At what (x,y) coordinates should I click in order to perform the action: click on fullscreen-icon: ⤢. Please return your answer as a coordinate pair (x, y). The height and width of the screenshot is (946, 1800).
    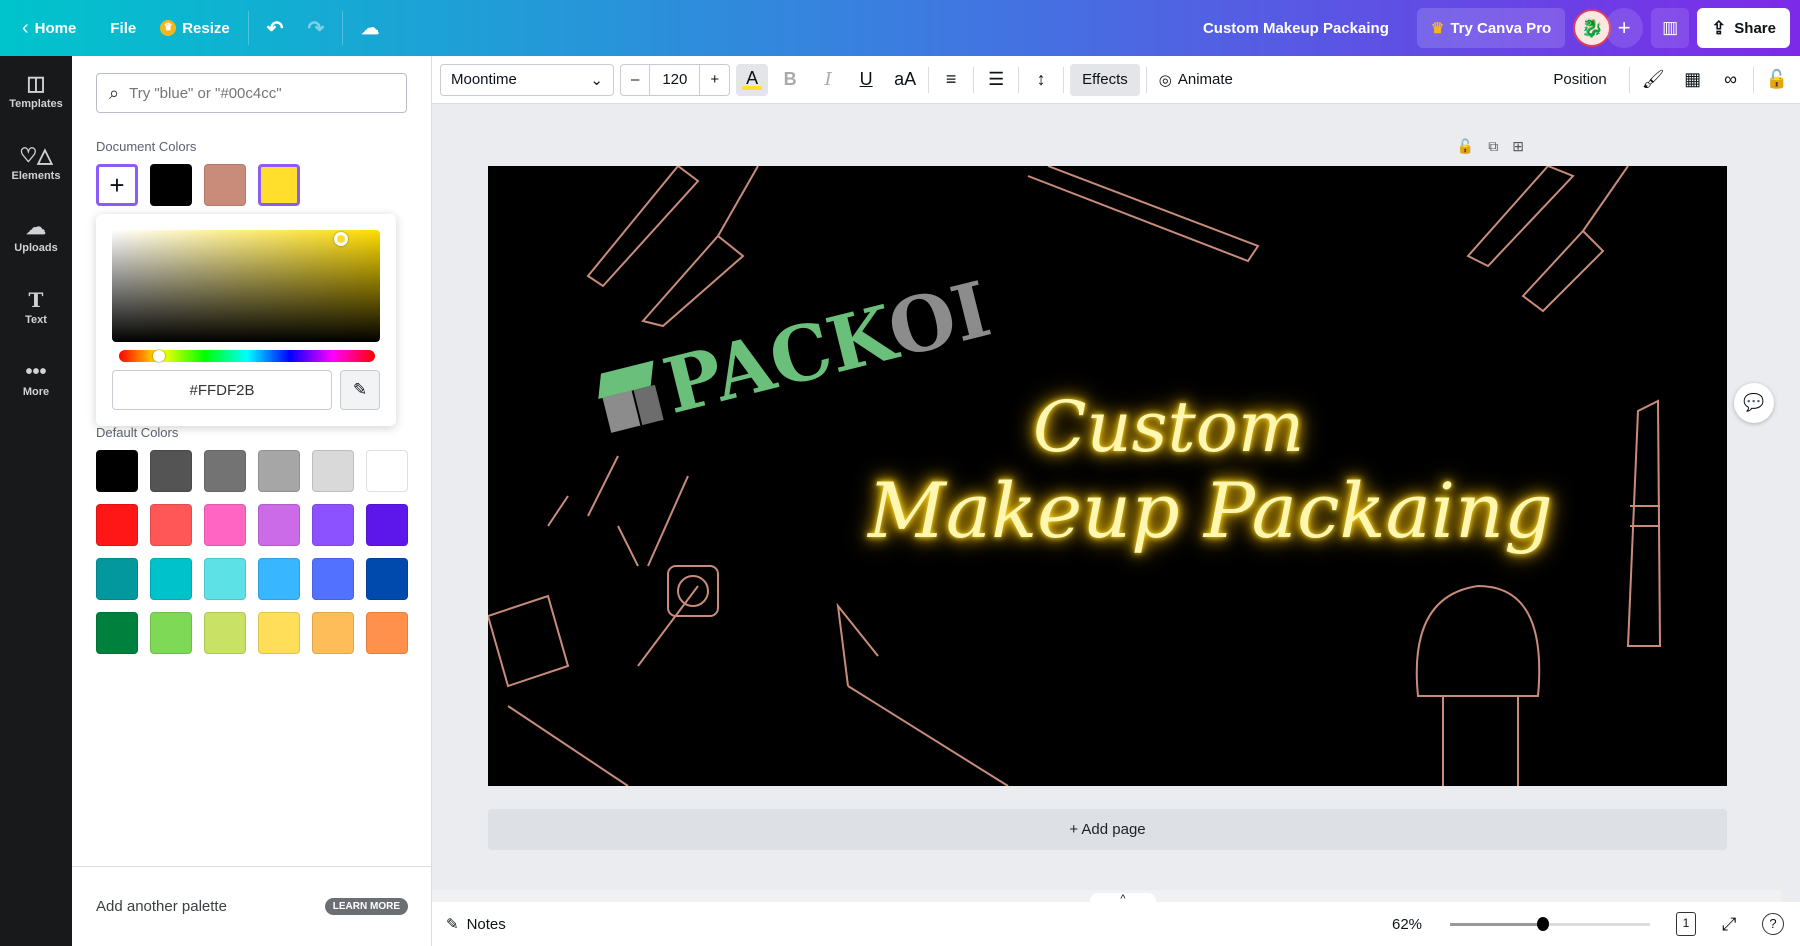
    Looking at the image, I should click on (1729, 924).